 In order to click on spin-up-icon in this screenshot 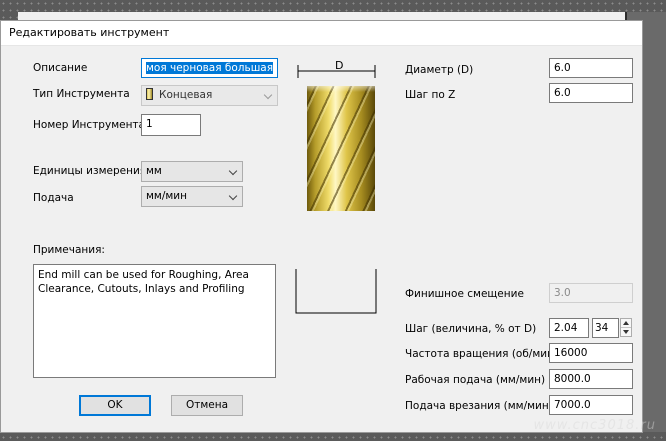, I will do `click(626, 323)`.